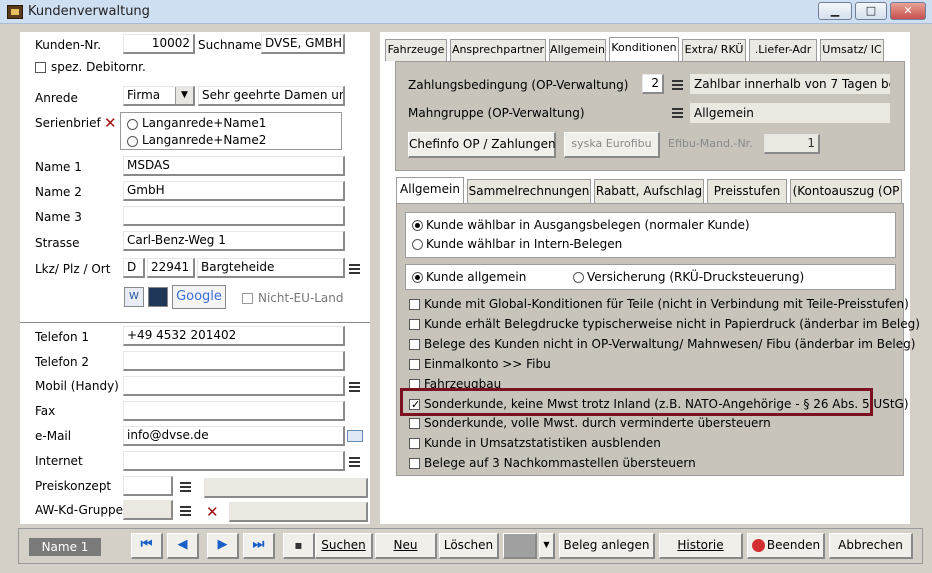 This screenshot has width=932, height=573. What do you see at coordinates (204, 140) in the screenshot?
I see `serien-opt2-label: Langanrede+Name2` at bounding box center [204, 140].